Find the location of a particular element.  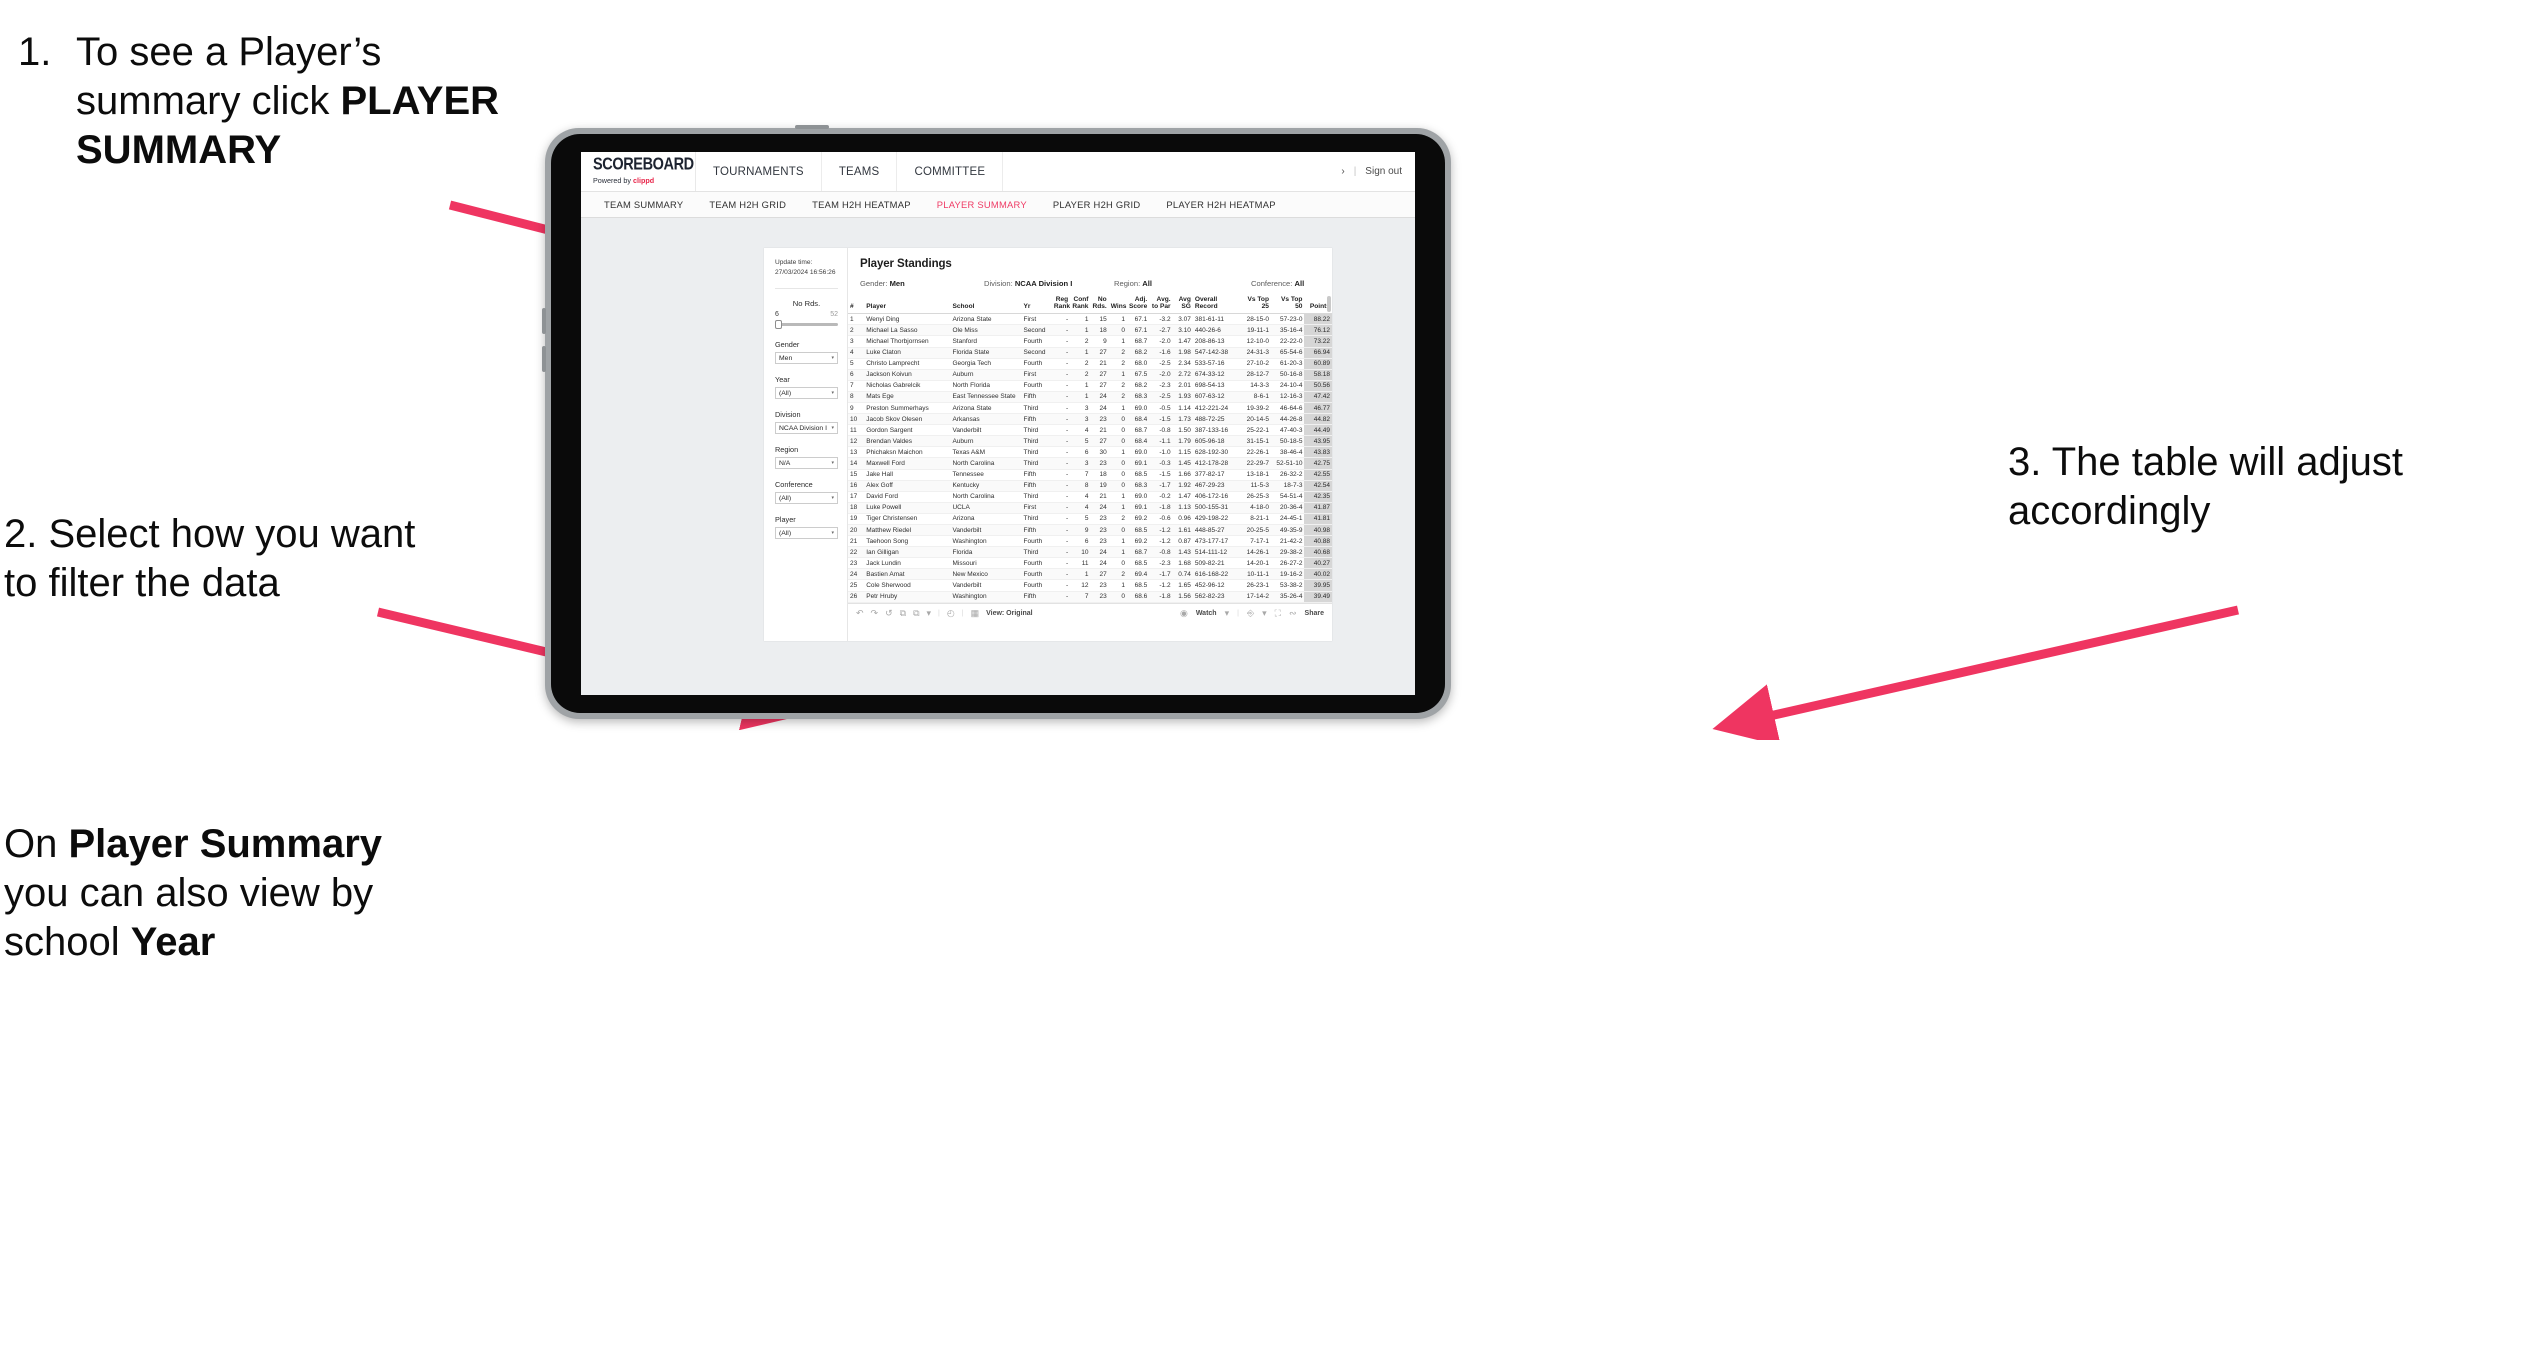

table-cell: -1.1 is located at coordinates (1161, 441).